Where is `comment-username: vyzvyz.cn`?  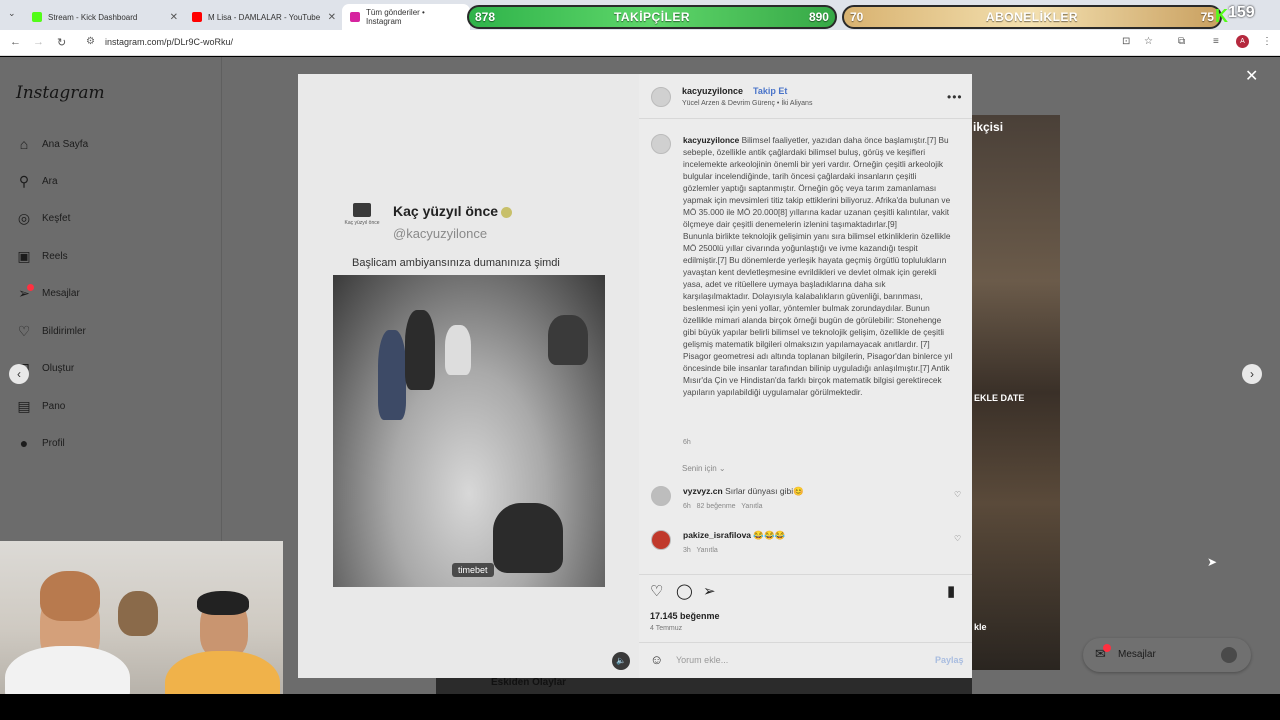 comment-username: vyzvyz.cn is located at coordinates (703, 491).